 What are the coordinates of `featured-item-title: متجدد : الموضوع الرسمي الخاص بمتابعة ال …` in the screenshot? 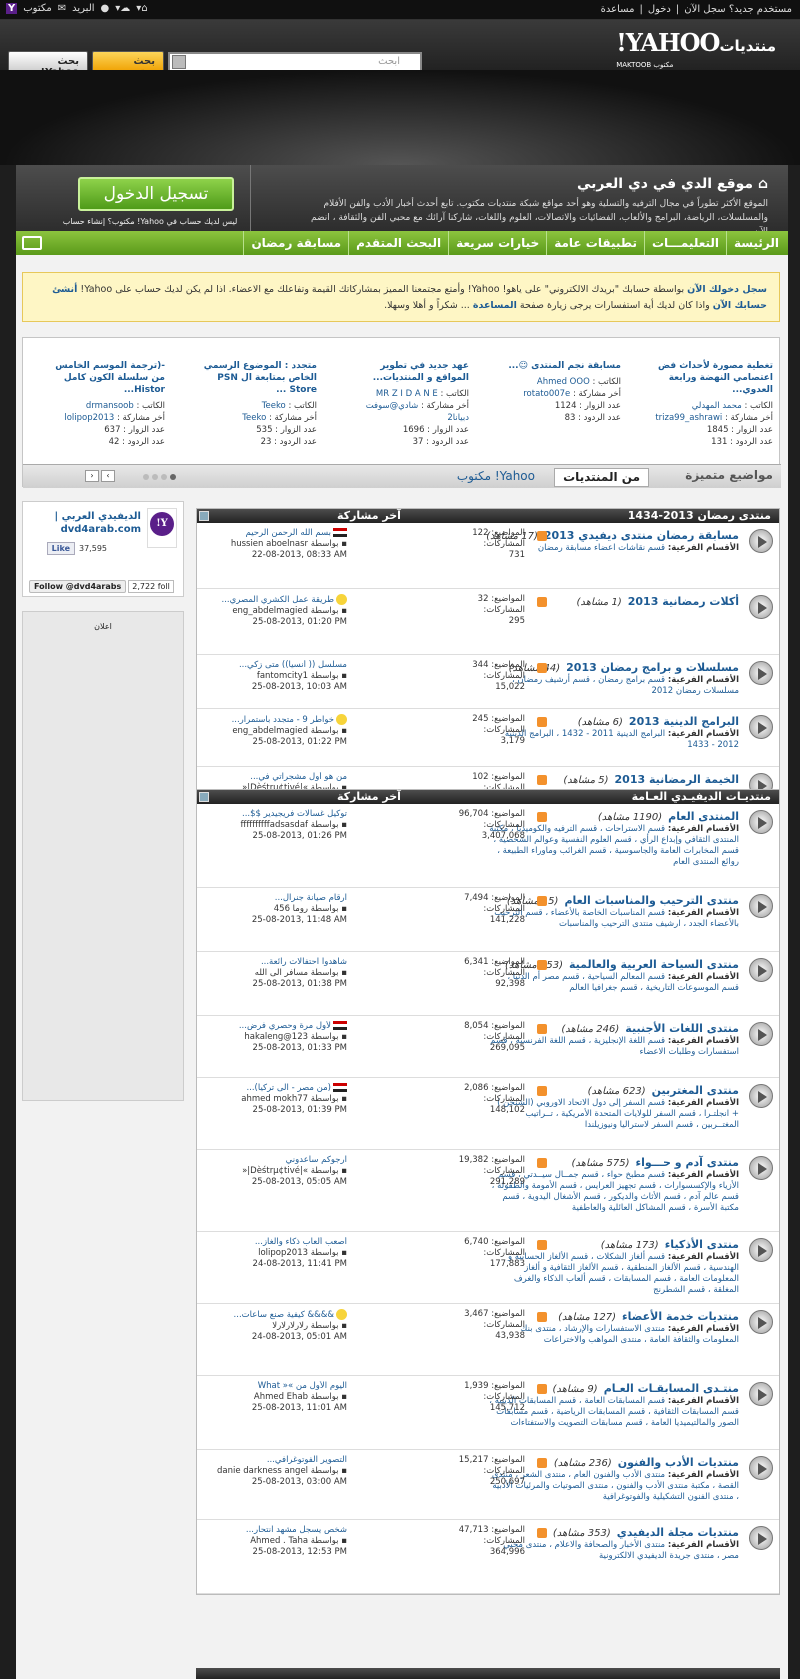 It's located at (257, 378).